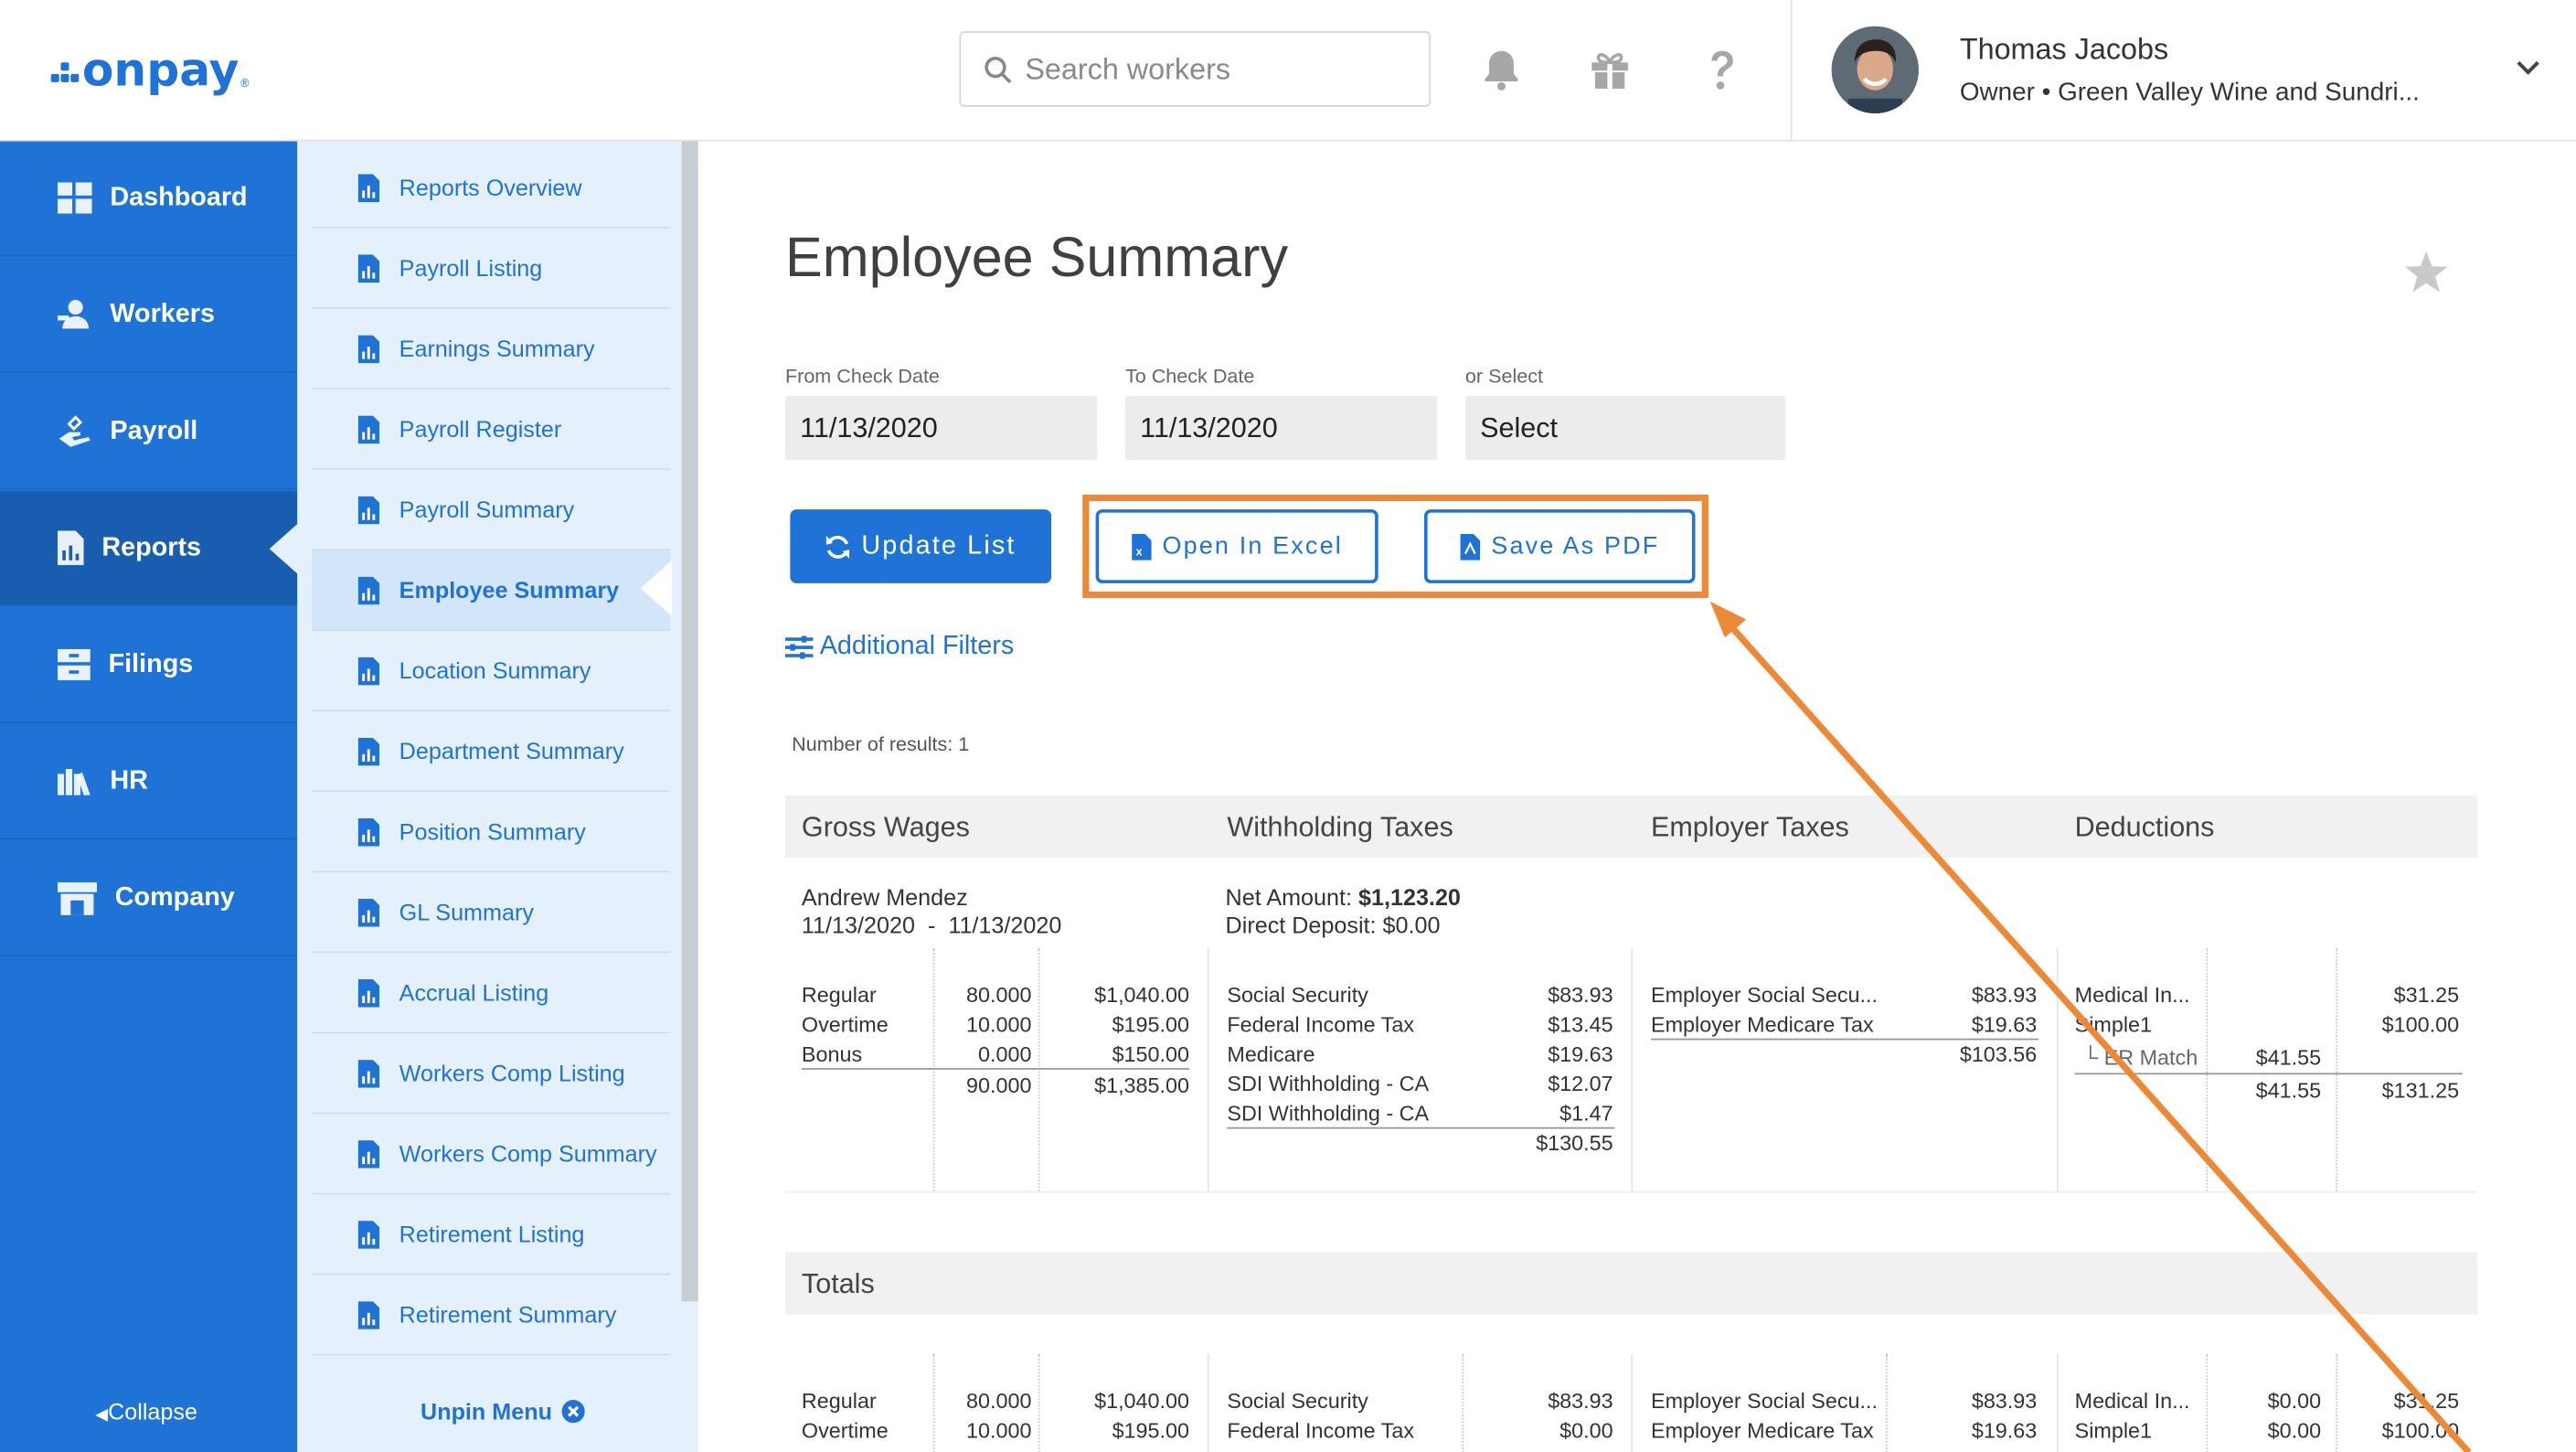 This screenshot has width=2576, height=1452. Describe the element at coordinates (1580, 995) in the screenshot. I see `withholding-amount: $83.93` at that location.